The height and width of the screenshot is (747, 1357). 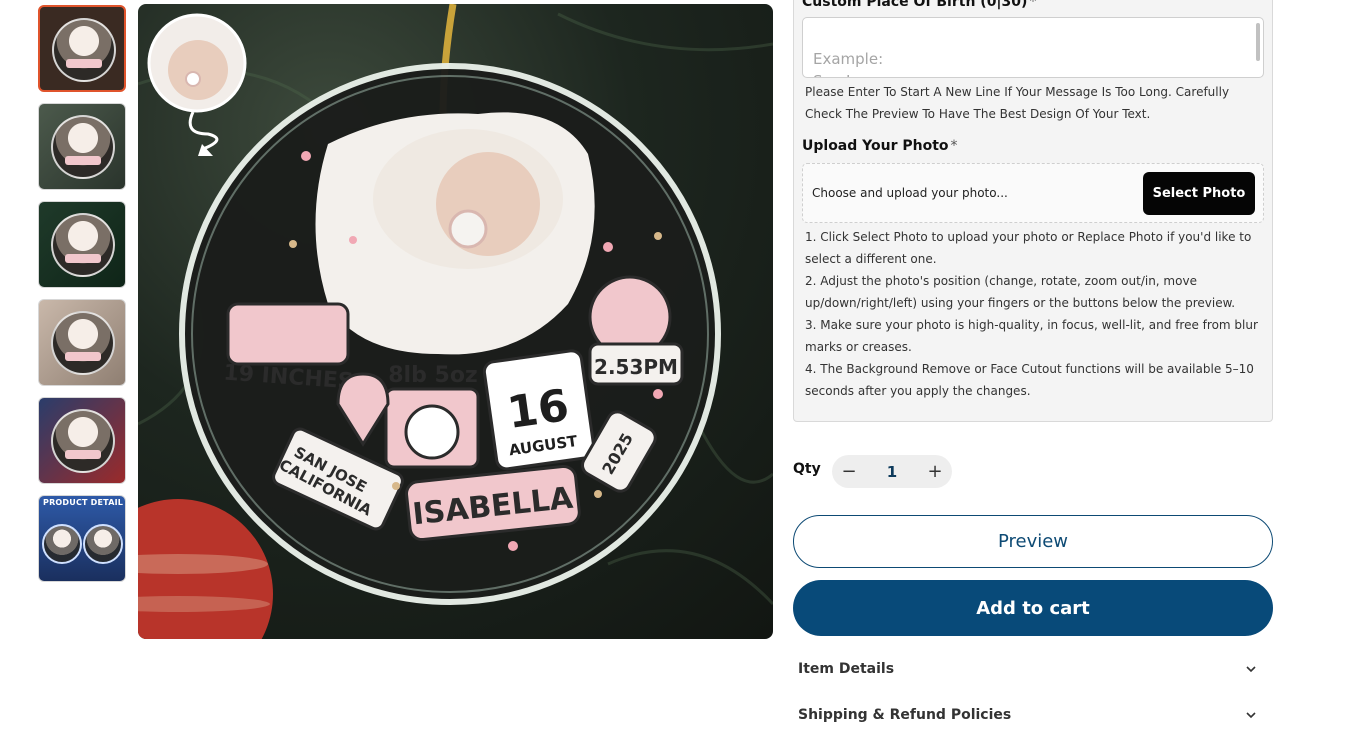 I want to click on qty-label: Qty, so click(x=807, y=469).